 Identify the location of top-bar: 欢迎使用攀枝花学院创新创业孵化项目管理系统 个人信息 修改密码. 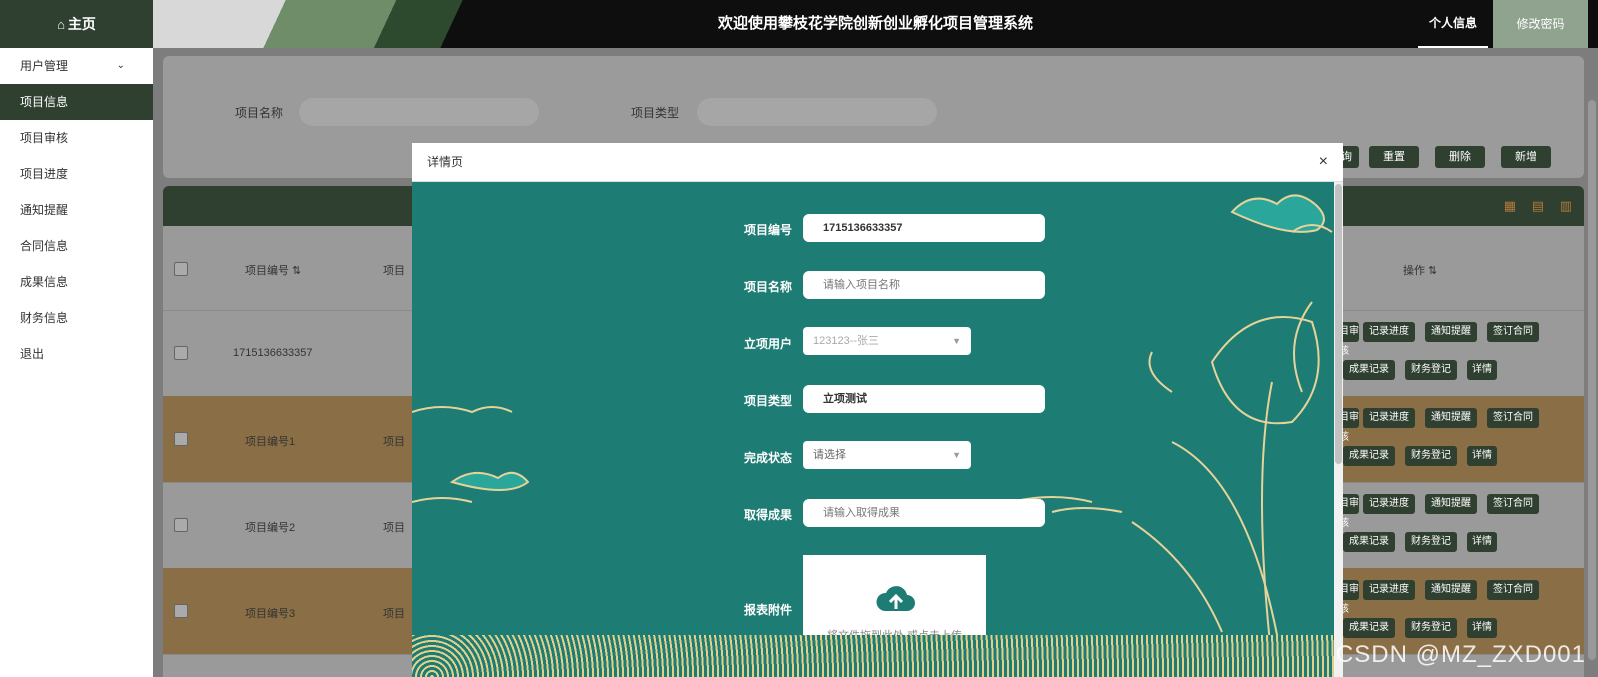
(875, 24).